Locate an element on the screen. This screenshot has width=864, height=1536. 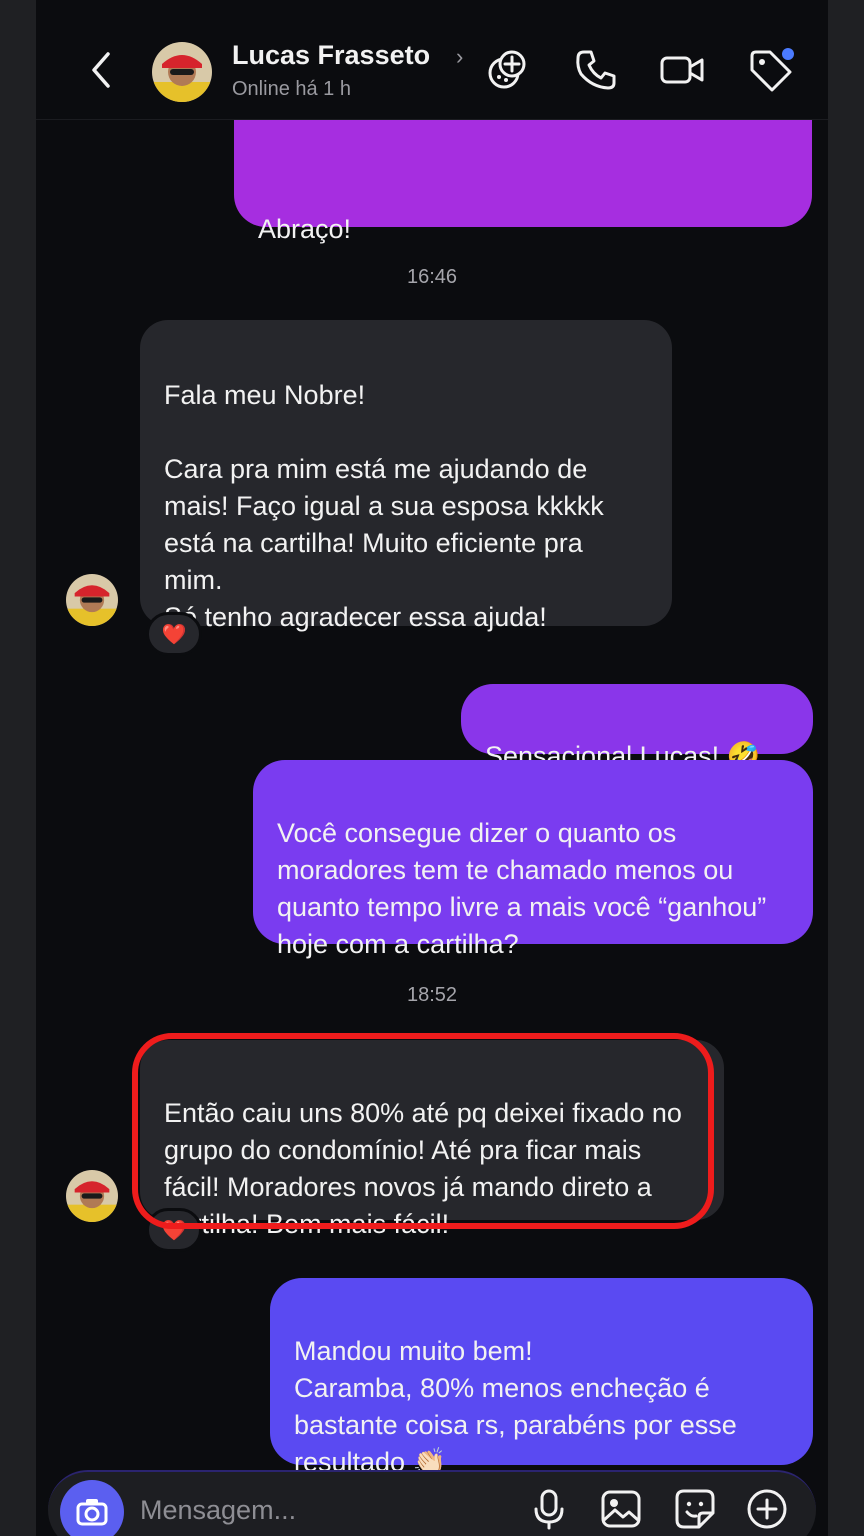
back-chevron-icon is located at coordinates (101, 70).